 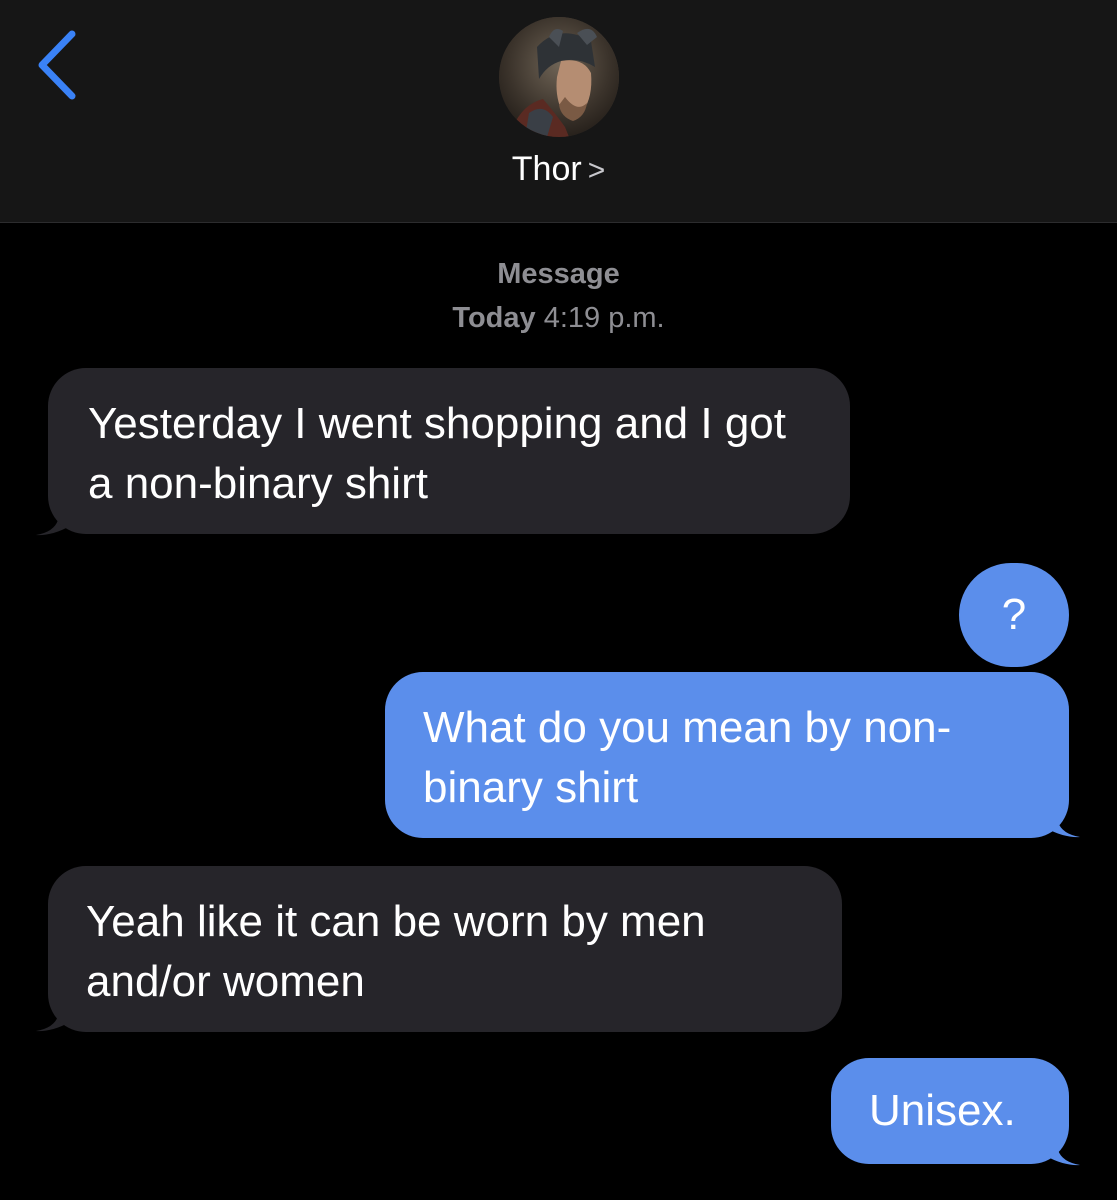 I want to click on contact-avatar, so click(x=559, y=77).